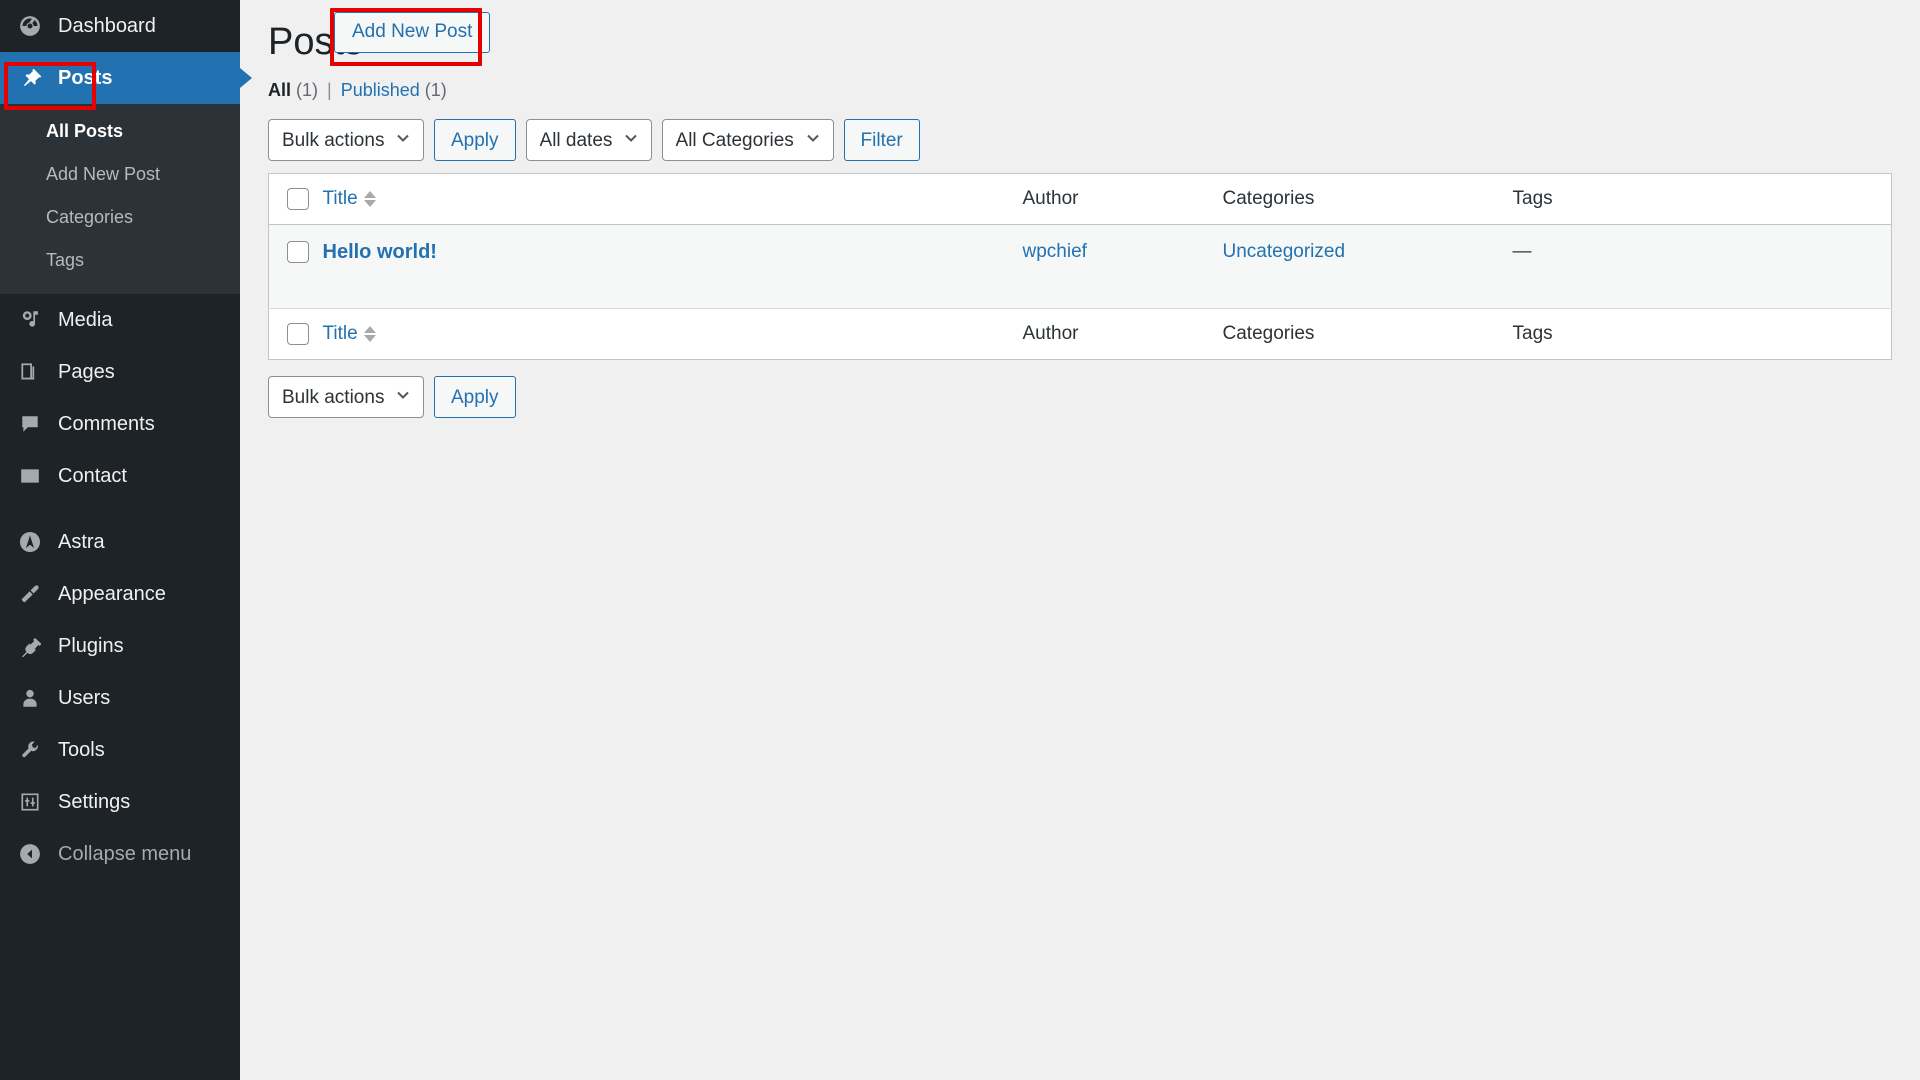 The width and height of the screenshot is (1920, 1080). I want to click on sidebar-item-label: Posts, so click(85, 78).